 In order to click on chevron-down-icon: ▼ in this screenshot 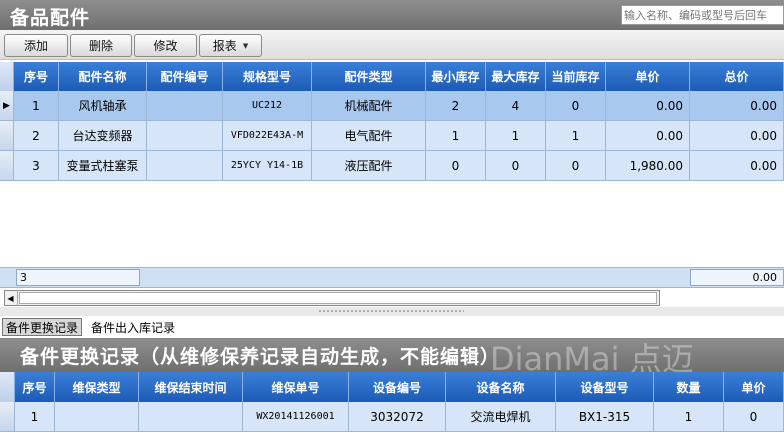, I will do `click(245, 45)`.